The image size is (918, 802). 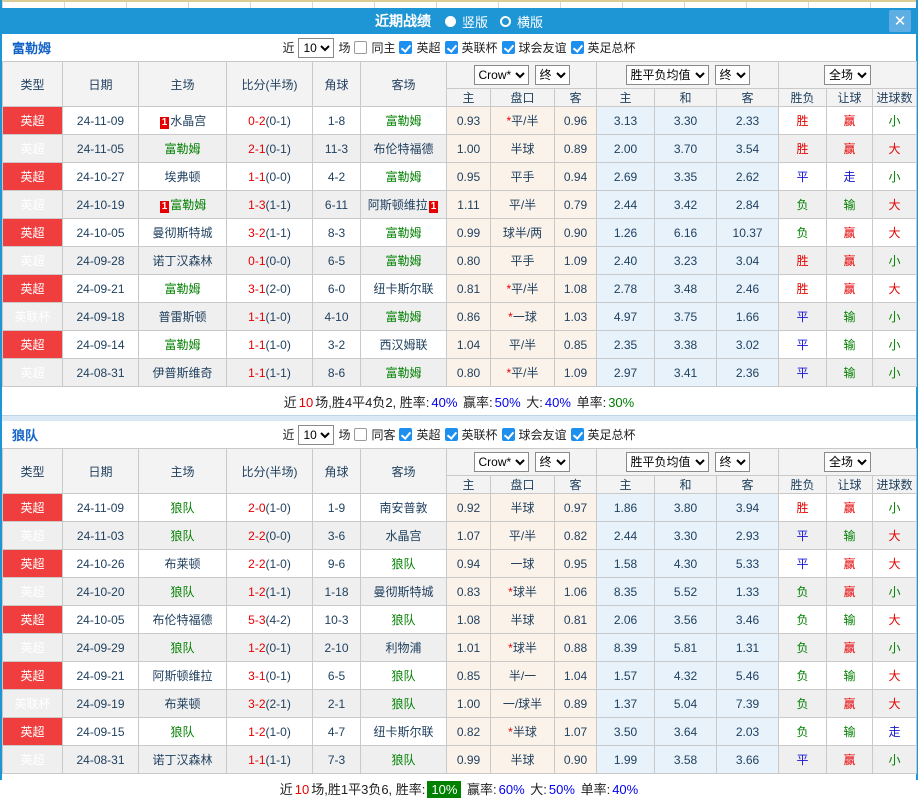 I want to click on vertical-radio-label: 竖版, so click(x=475, y=21).